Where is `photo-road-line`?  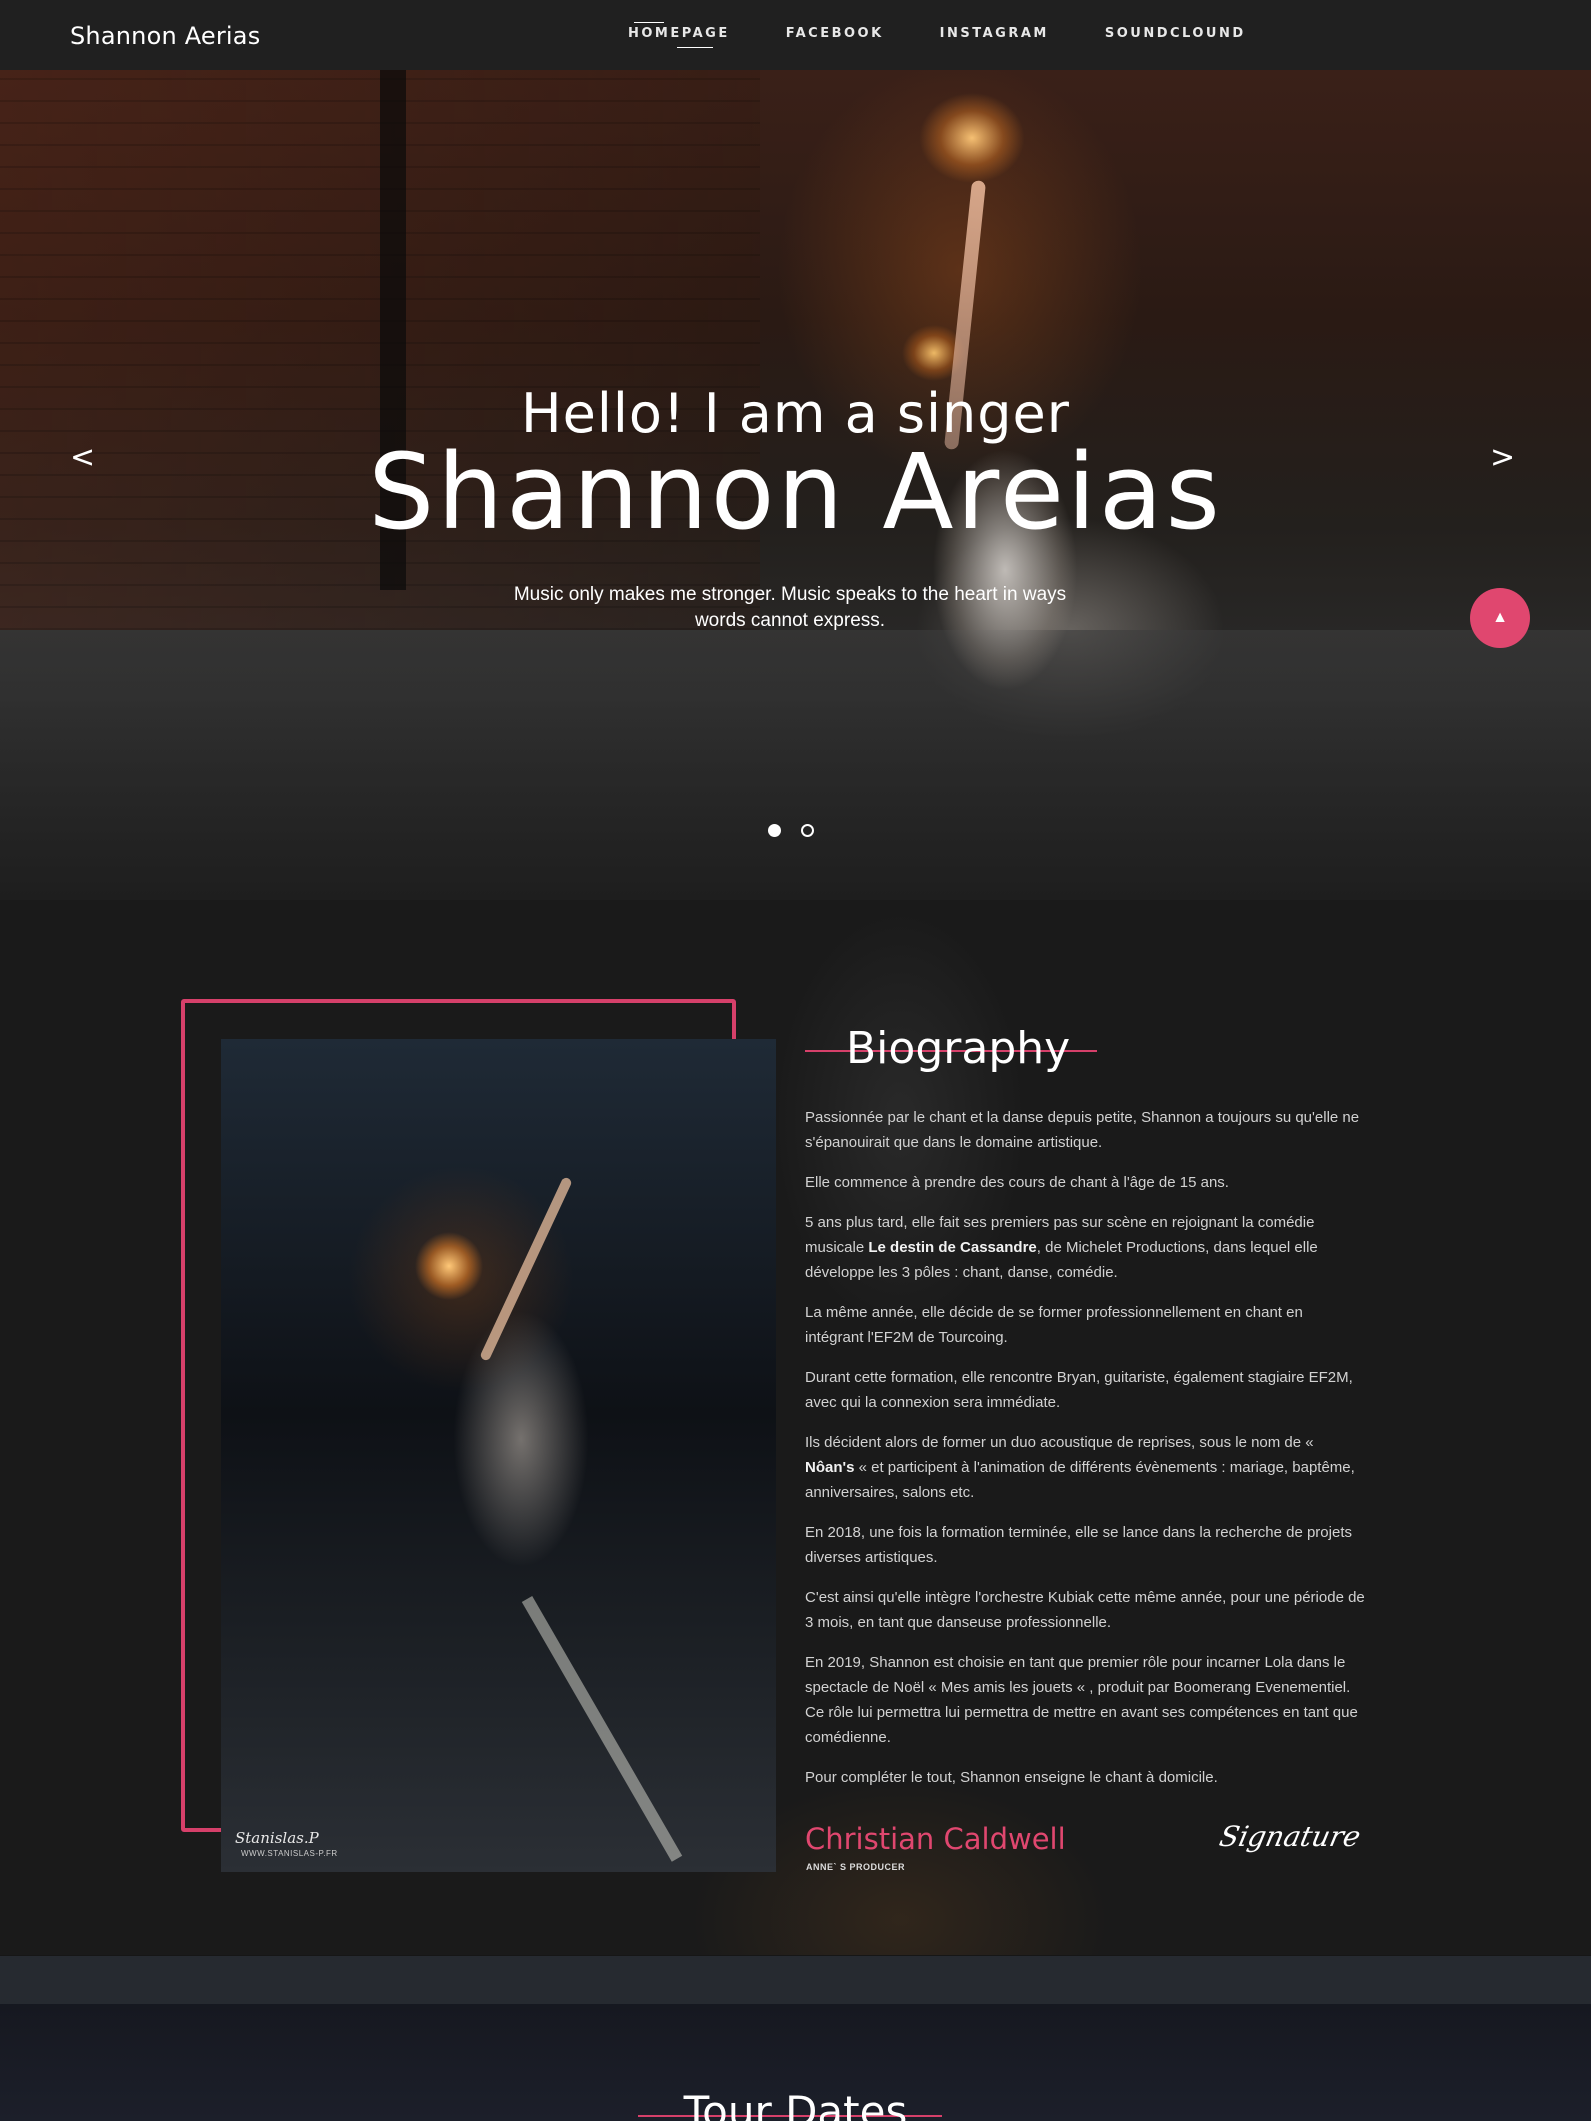 photo-road-line is located at coordinates (602, 1729).